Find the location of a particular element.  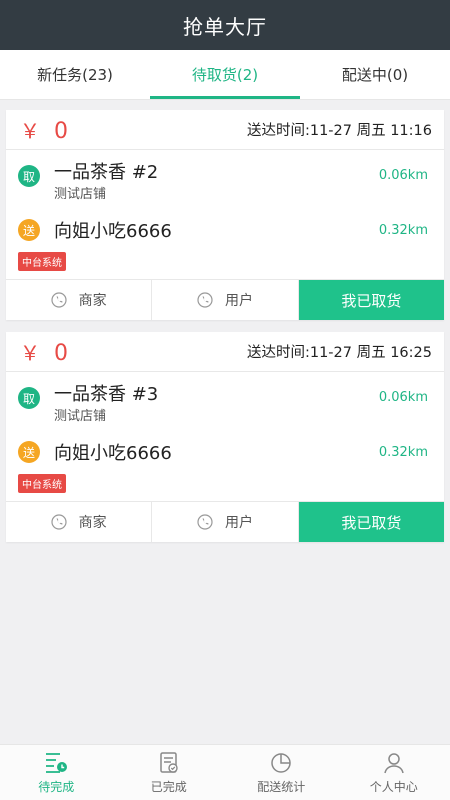

delivery-time: 送达时间:11-27 周五 11:16 is located at coordinates (339, 131).